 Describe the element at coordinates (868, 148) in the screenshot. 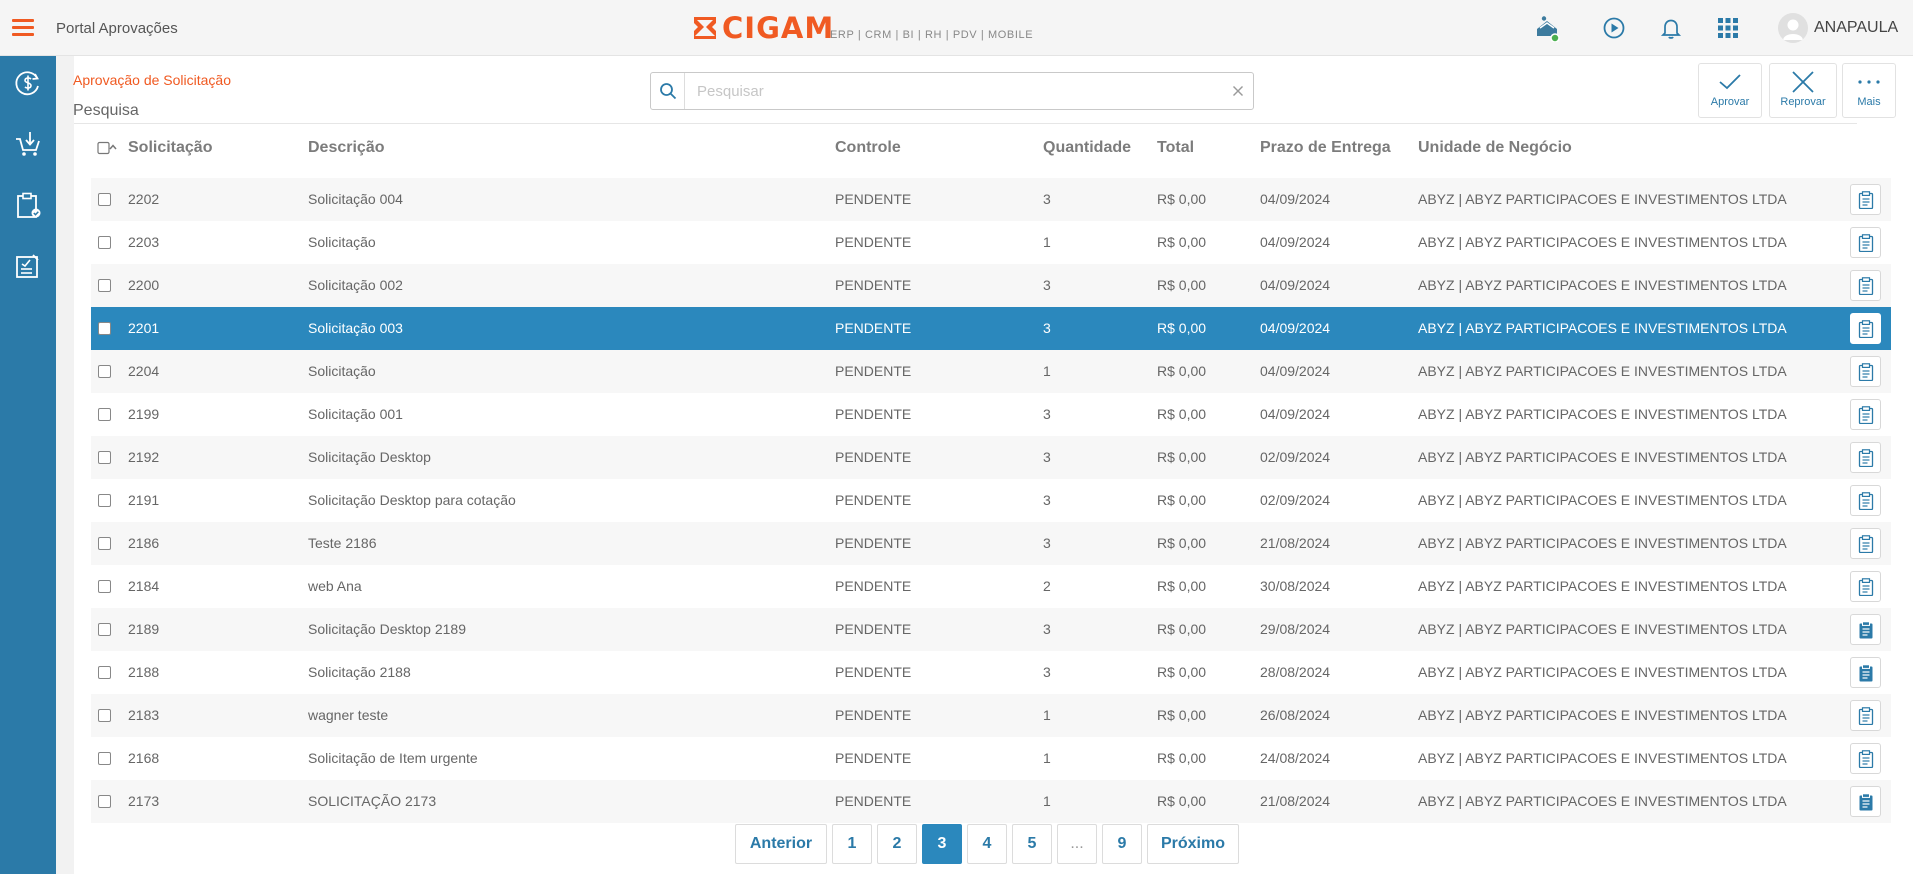

I see `col-controle: Controle` at that location.